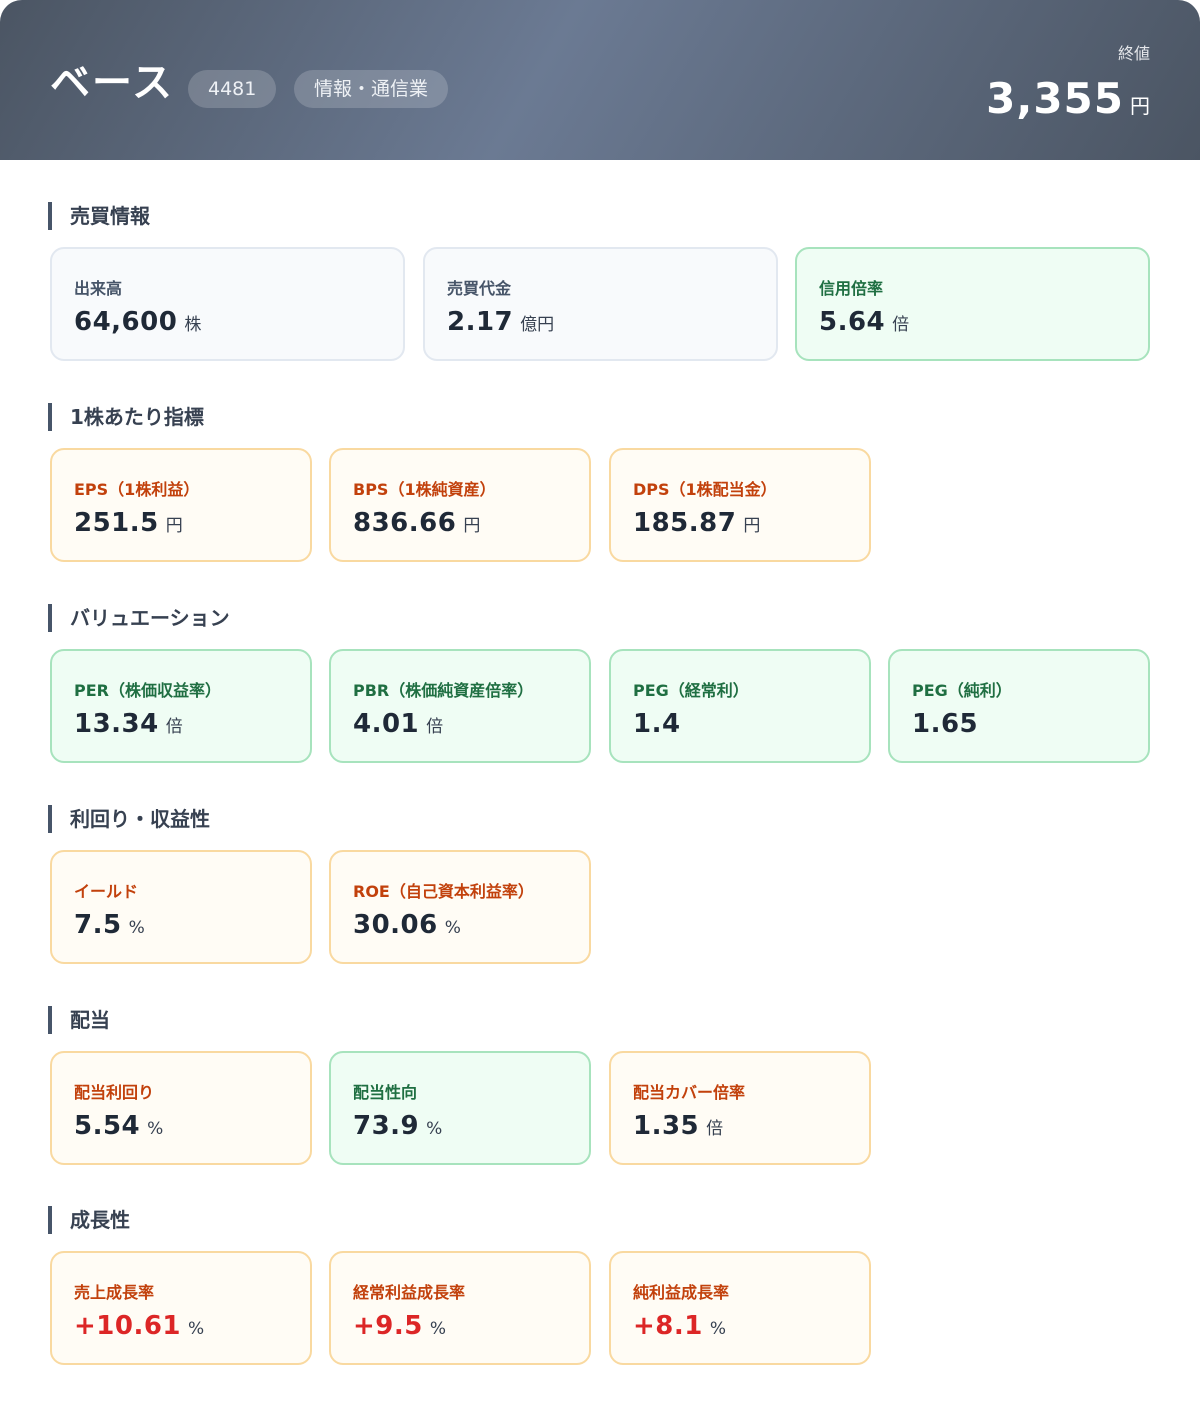 Image resolution: width=1200 pixels, height=1415 pixels. Describe the element at coordinates (232, 89) in the screenshot. I see `stock-code-badge: 4481` at that location.